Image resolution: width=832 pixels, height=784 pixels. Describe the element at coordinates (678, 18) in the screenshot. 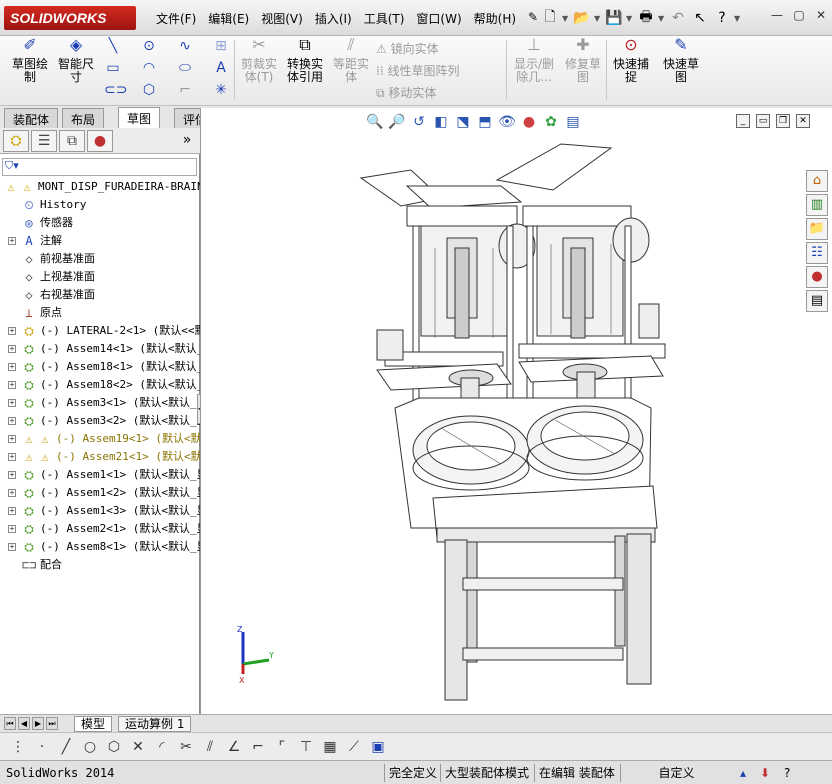

I see `undo-icon: ↶` at that location.